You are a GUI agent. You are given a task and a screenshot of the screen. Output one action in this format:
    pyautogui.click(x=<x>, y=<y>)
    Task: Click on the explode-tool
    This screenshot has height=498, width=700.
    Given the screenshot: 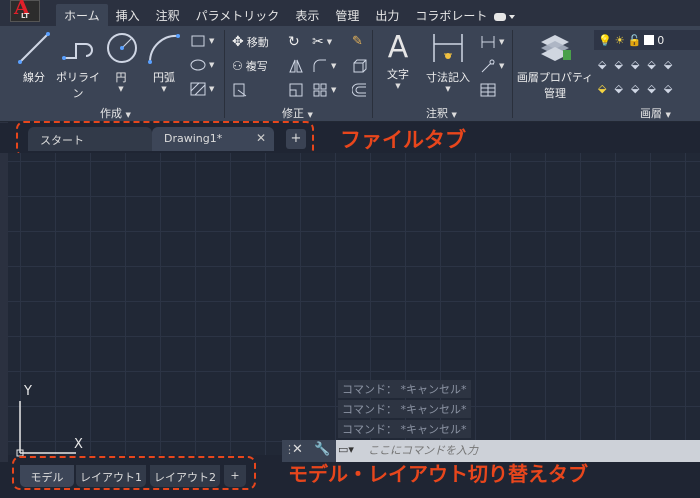 What is the action you would take?
    pyautogui.click(x=360, y=66)
    